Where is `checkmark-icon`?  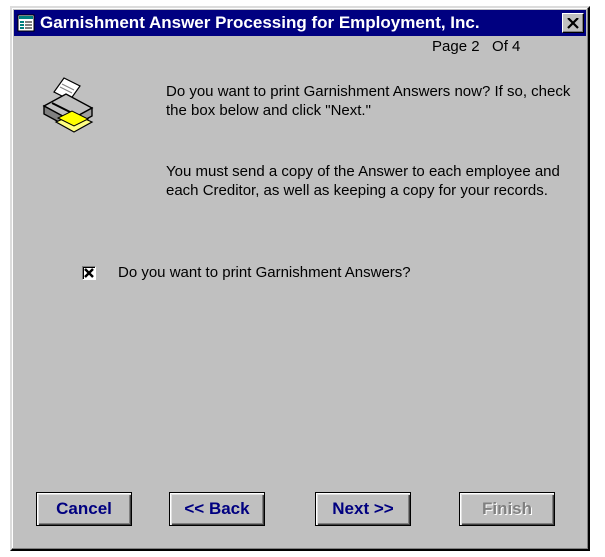
checkmark-icon is located at coordinates (89, 272).